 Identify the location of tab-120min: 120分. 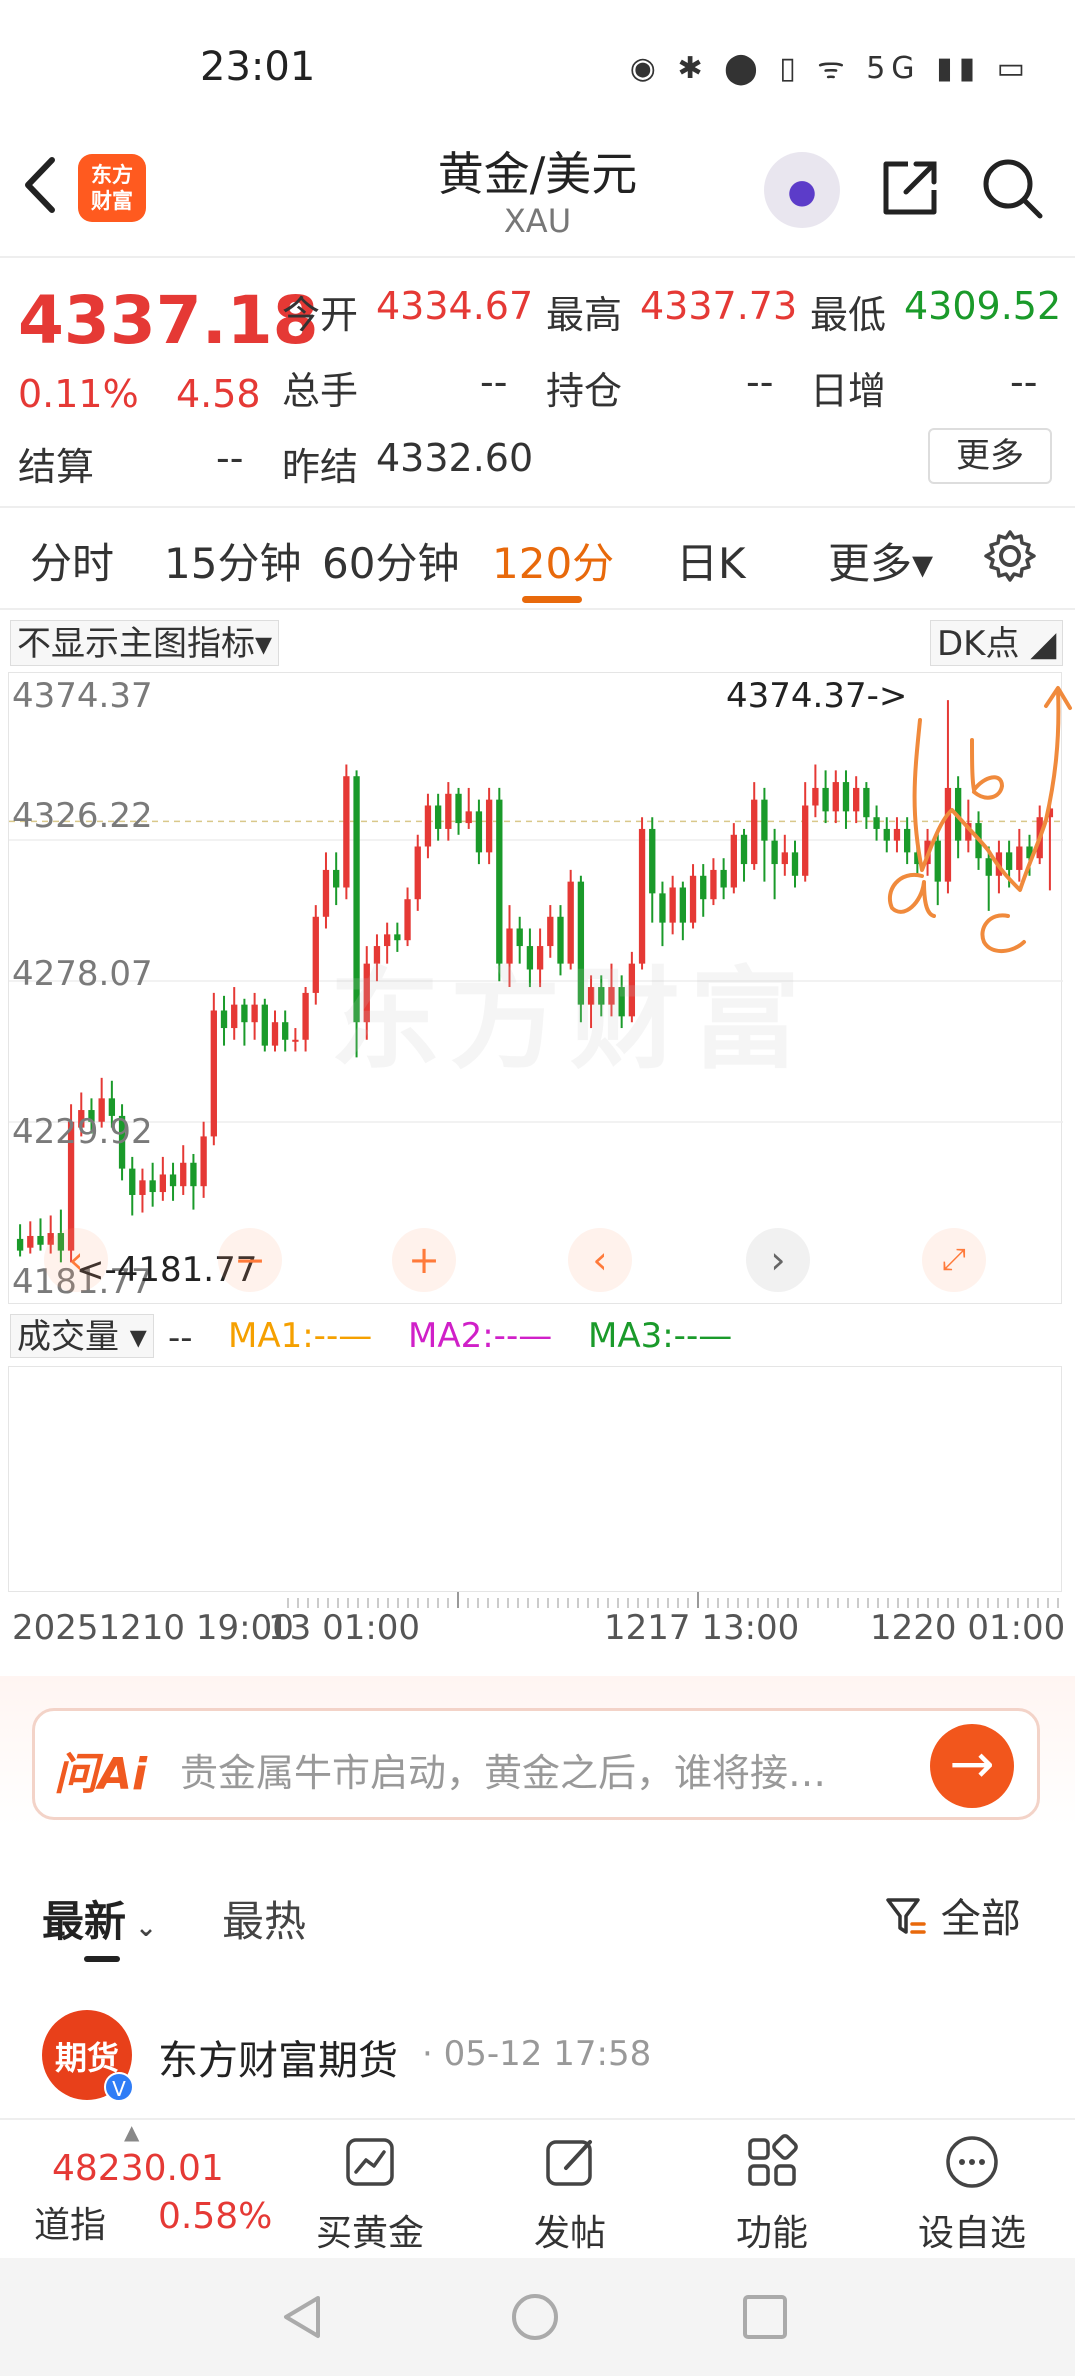
(553, 560).